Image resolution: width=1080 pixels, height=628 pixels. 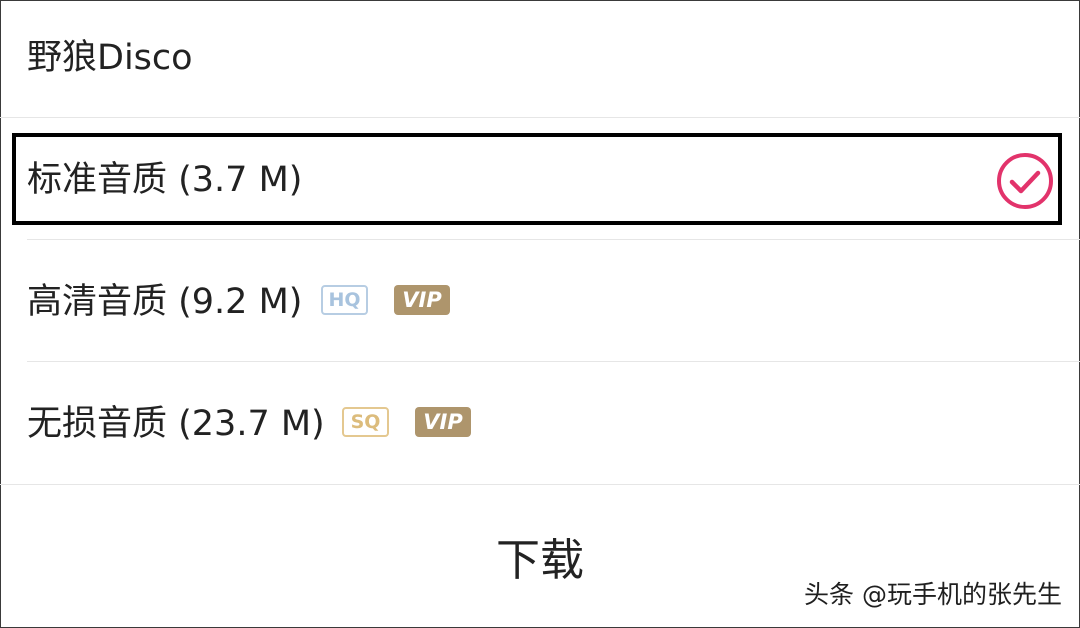 I want to click on quality-option-label: 无损音质 (23.7 M), so click(x=176, y=424).